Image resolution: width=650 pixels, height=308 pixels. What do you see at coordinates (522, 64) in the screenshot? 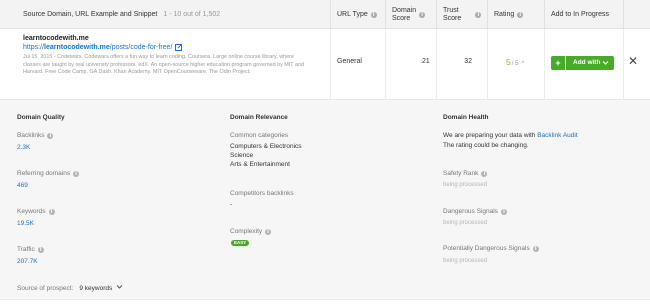
I see `chevron-up-icon: ^` at bounding box center [522, 64].